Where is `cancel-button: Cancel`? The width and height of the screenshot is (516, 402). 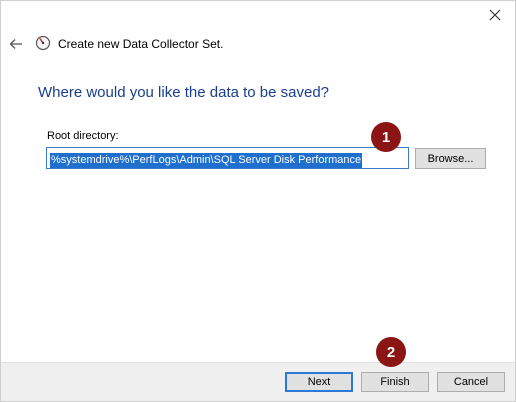
cancel-button: Cancel is located at coordinates (471, 382).